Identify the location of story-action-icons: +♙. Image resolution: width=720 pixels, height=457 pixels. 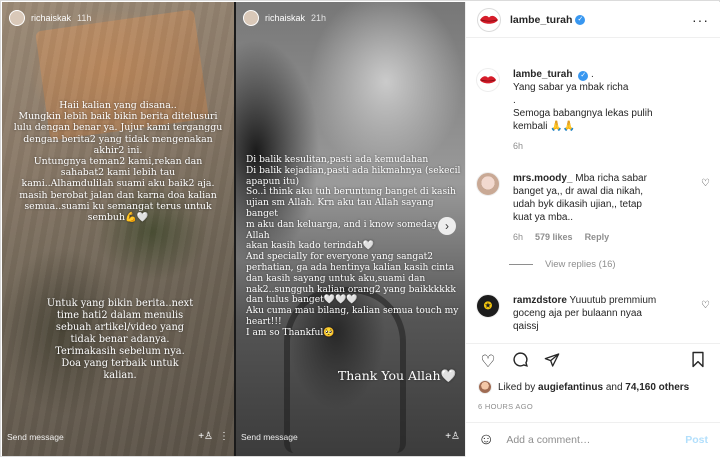
(452, 436).